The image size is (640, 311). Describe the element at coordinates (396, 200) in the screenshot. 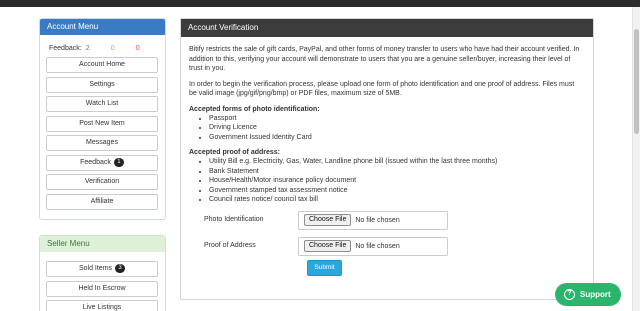

I see `list-item: Council rates notice/ council tax bill` at that location.